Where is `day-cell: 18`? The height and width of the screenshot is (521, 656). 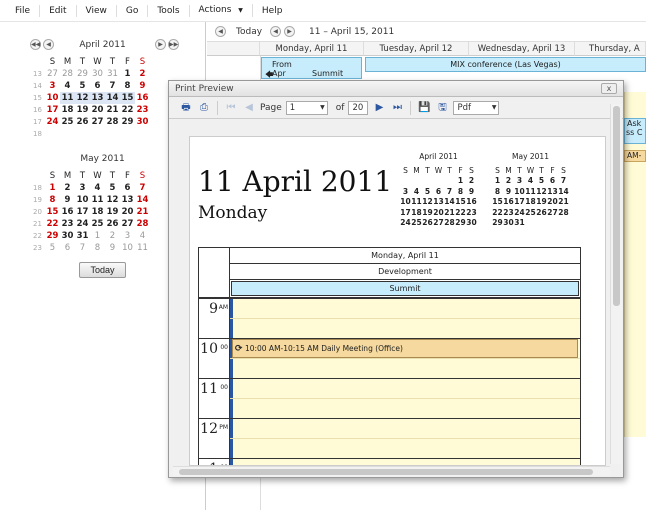 day-cell: 18 is located at coordinates (97, 212).